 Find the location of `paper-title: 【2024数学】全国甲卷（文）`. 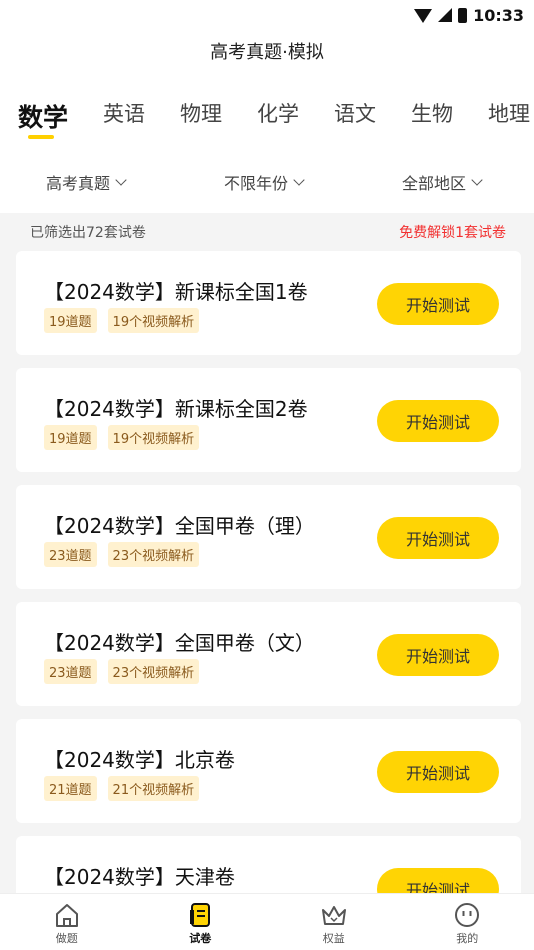

paper-title: 【2024数学】全国甲卷（文） is located at coordinates (179, 643).